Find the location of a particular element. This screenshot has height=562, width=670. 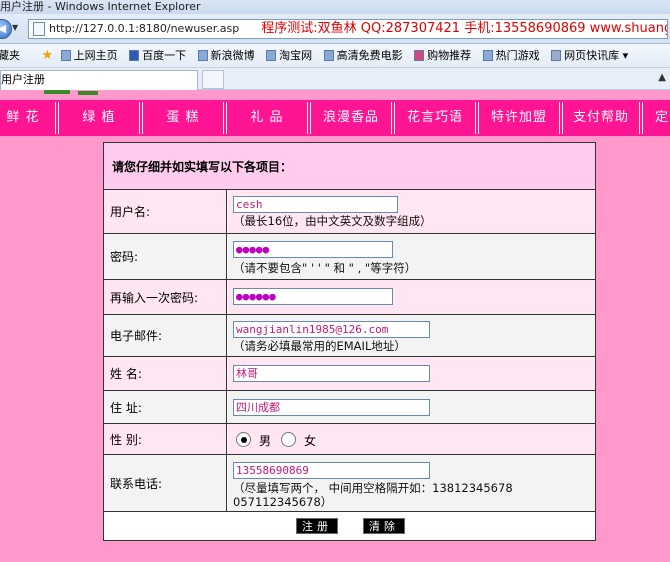

nav-item: 绿 植 is located at coordinates (99, 118).